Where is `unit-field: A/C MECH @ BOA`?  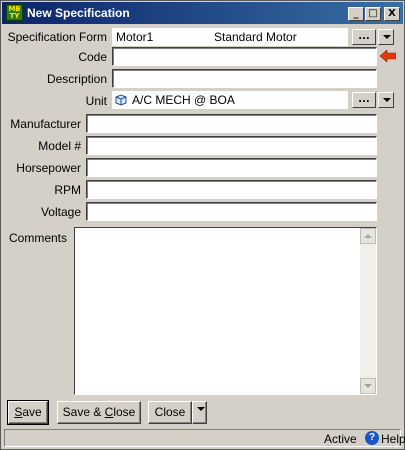 unit-field: A/C MECH @ BOA is located at coordinates (230, 100).